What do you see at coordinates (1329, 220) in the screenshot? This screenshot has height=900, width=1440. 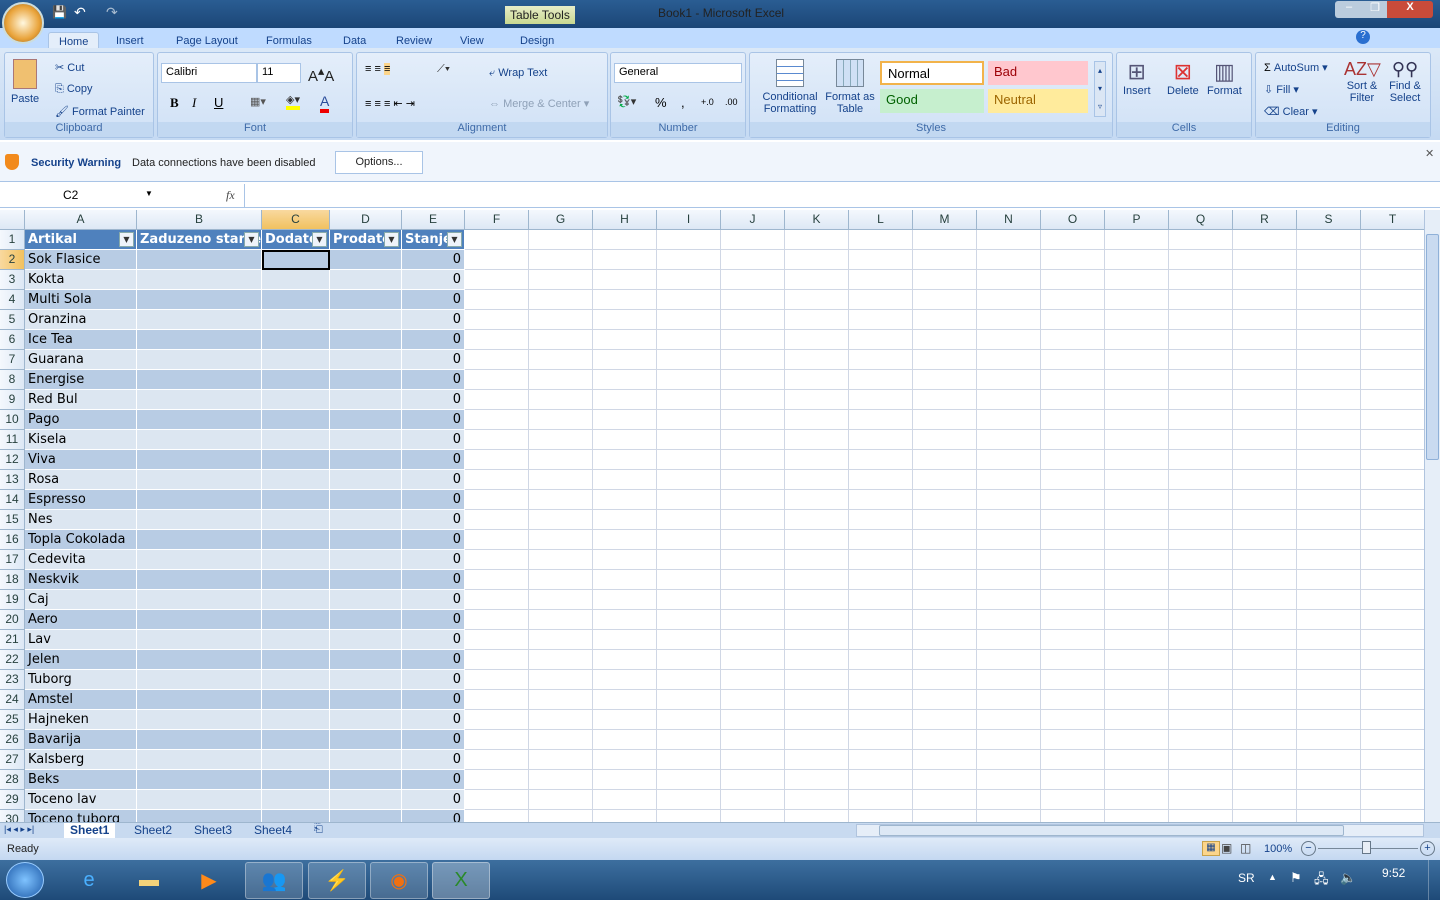 I see `column-header-S: S` at bounding box center [1329, 220].